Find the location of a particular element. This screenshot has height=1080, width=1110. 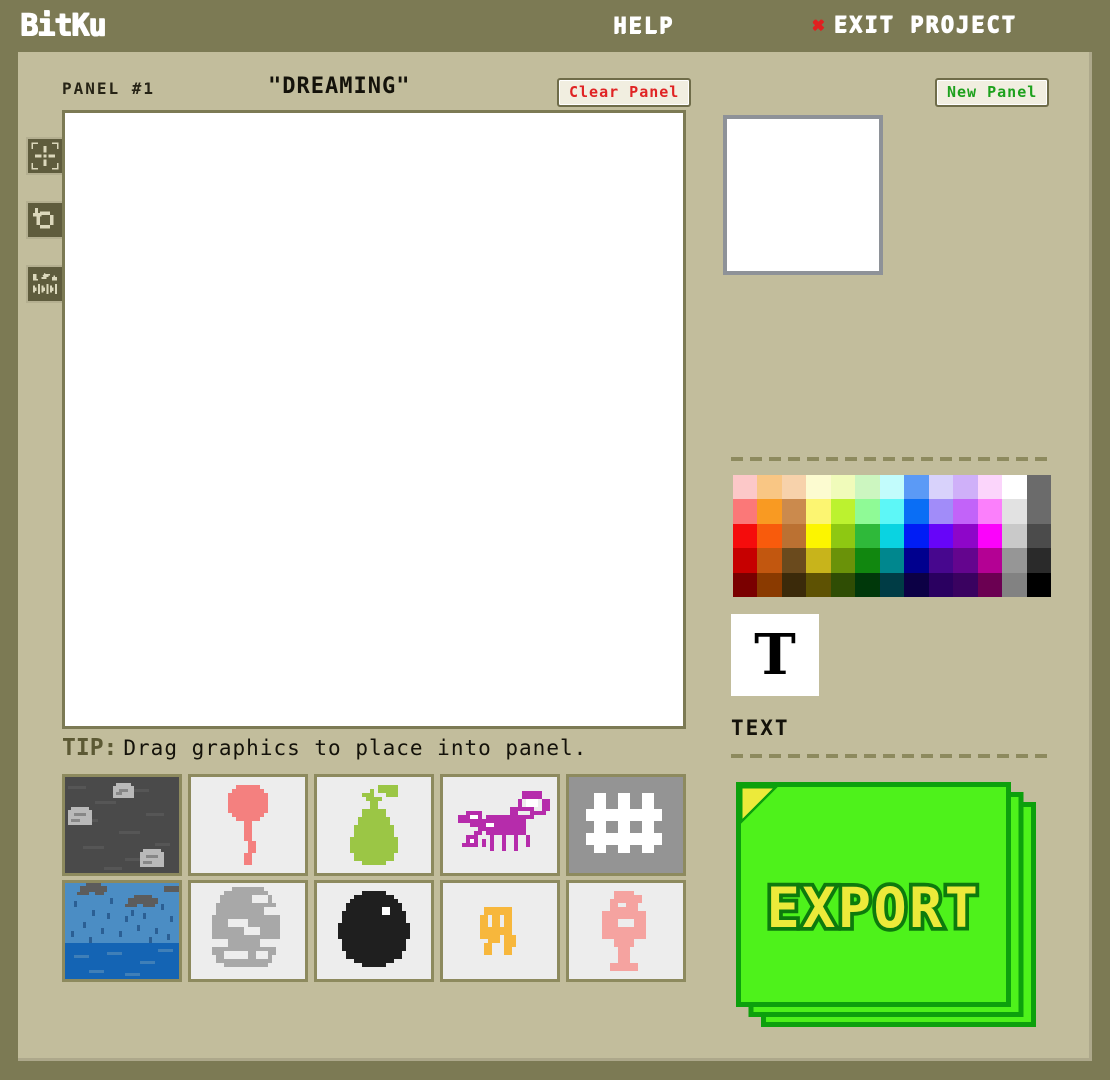

black-blob-sprite-icon is located at coordinates (374, 929).